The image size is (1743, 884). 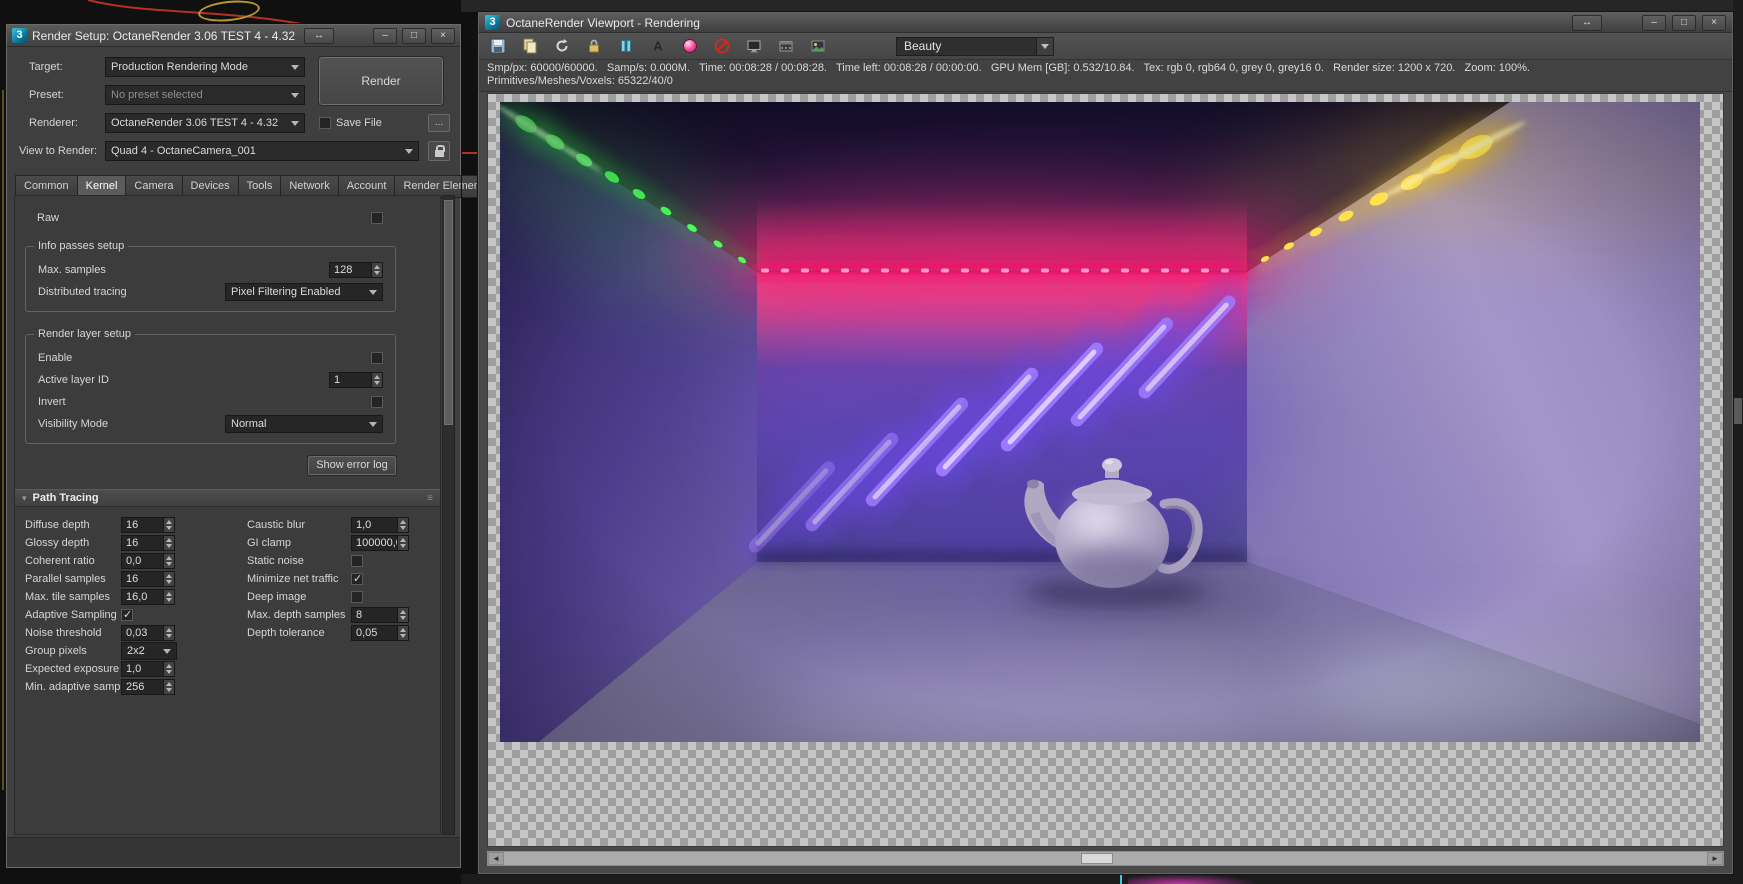 I want to click on param-label: Expected exposure, so click(x=72, y=669).